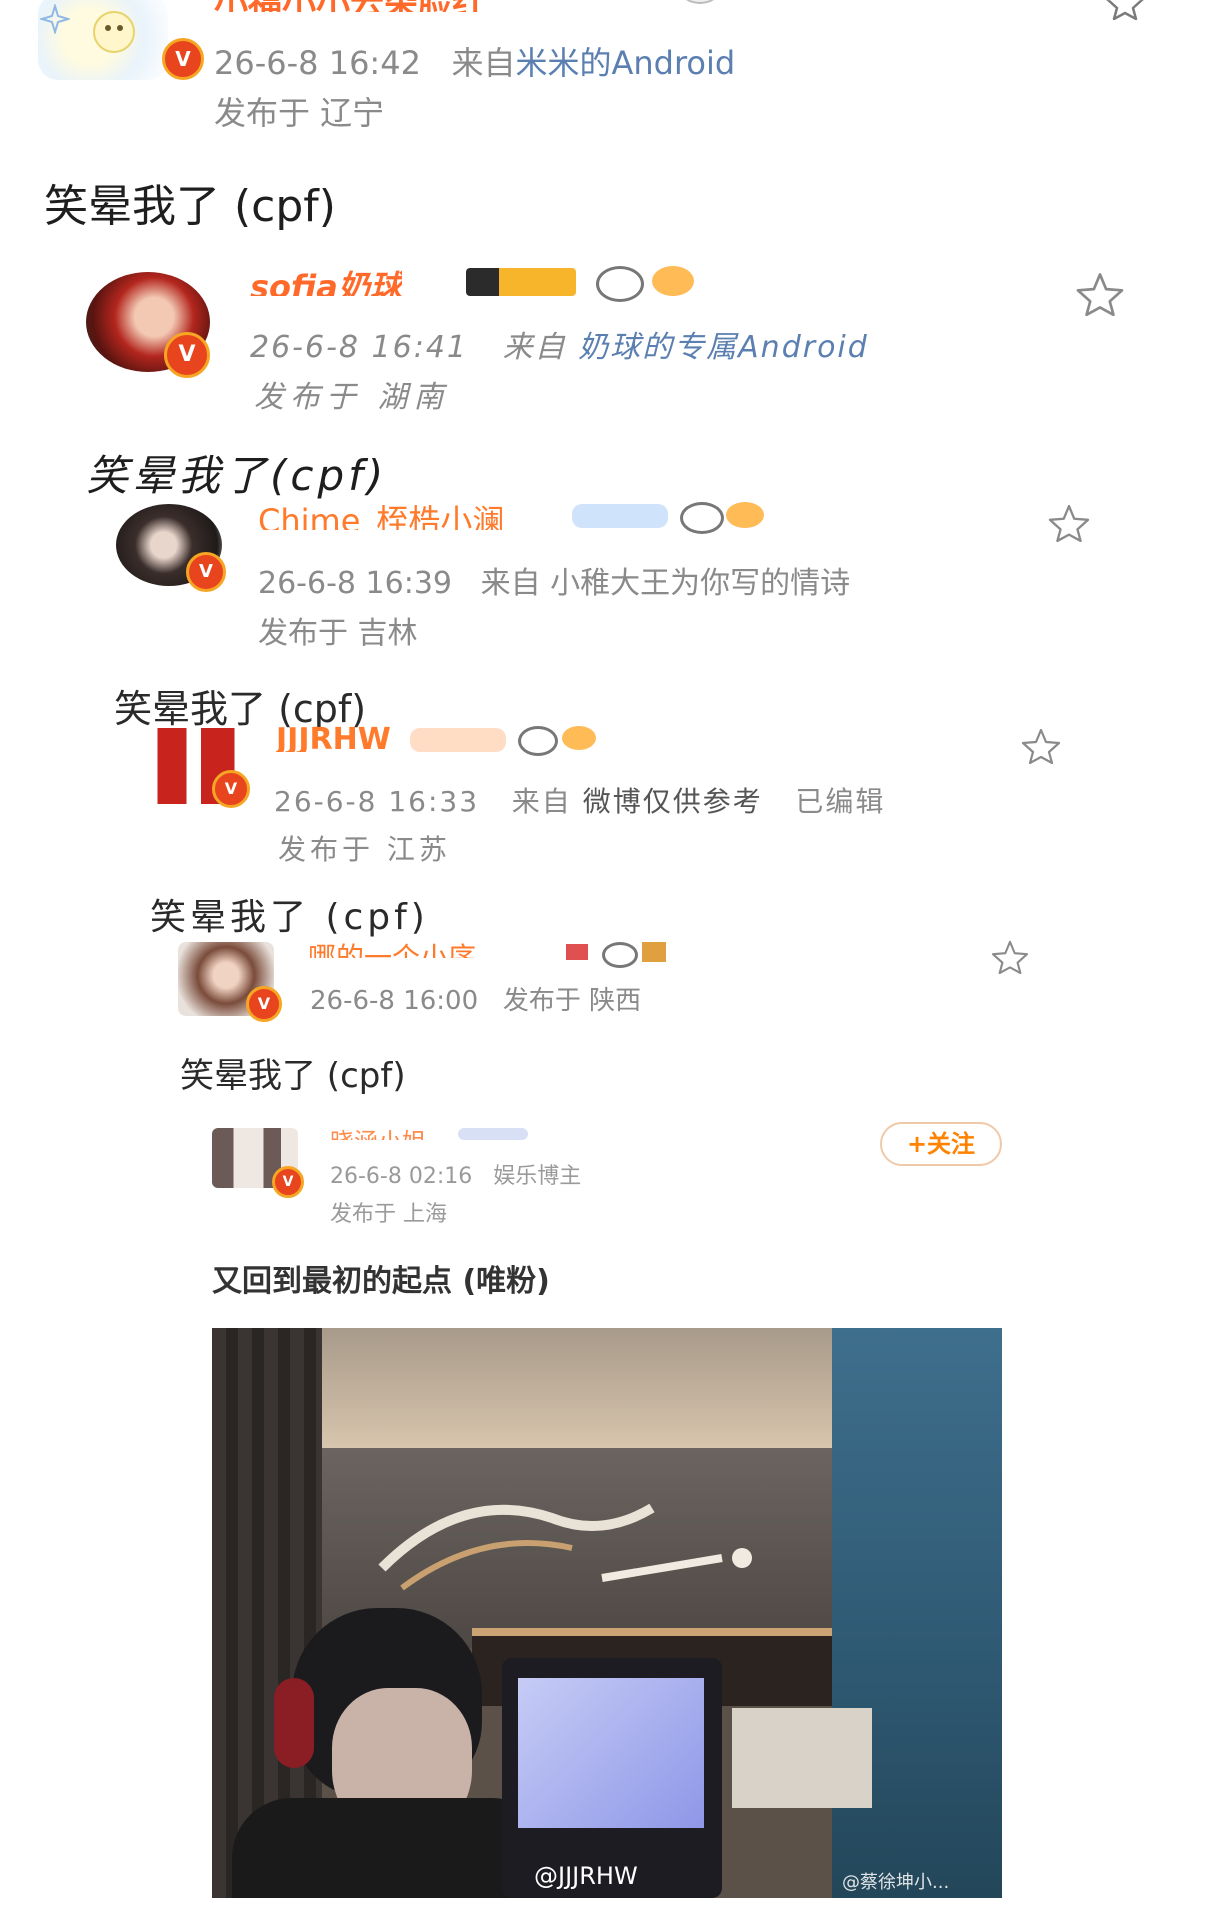 The image size is (1206, 1910). I want to click on post-text: 笑晕我了(cpf), so click(237, 475).